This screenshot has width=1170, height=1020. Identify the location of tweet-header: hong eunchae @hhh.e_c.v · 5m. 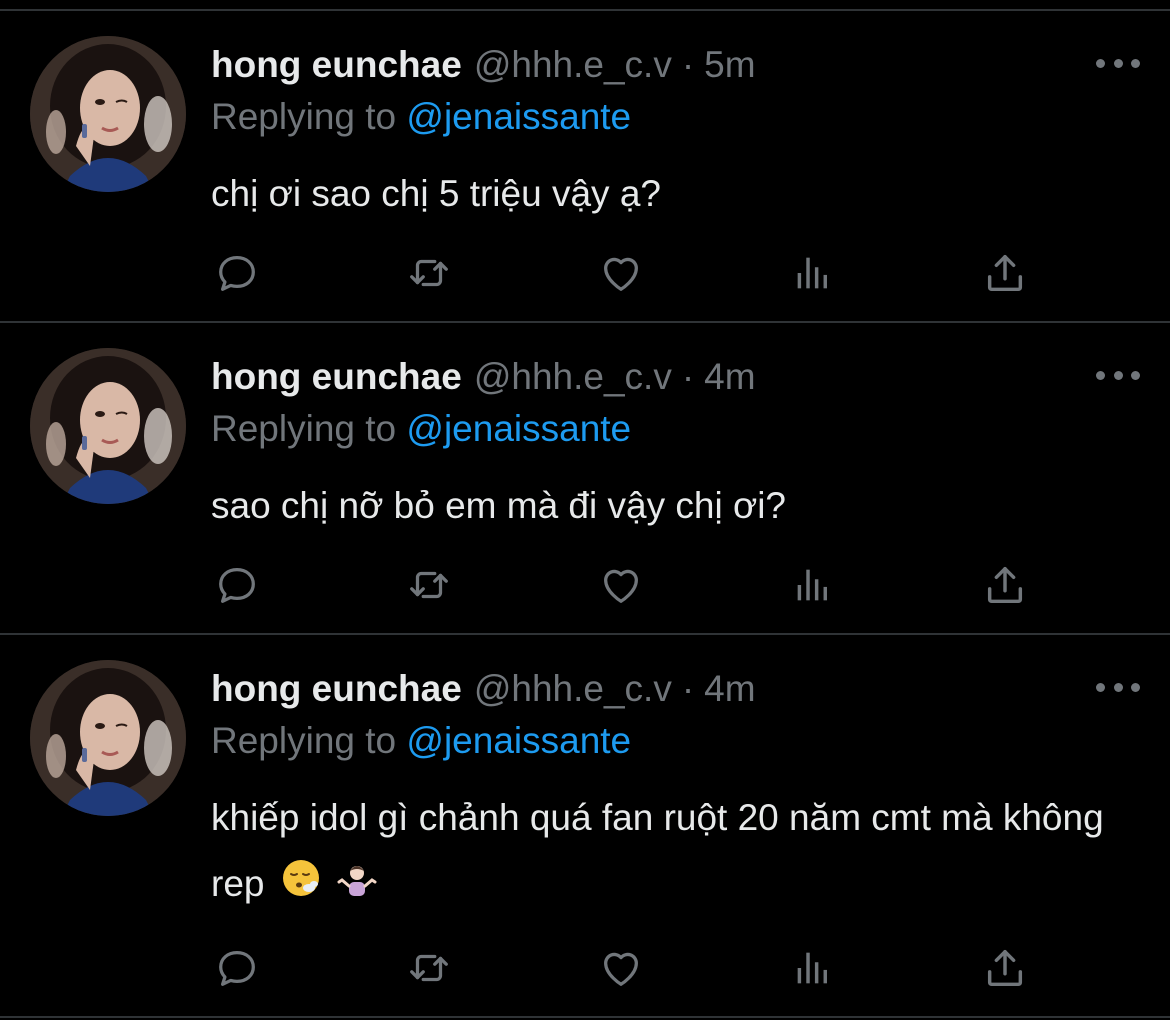
(483, 65).